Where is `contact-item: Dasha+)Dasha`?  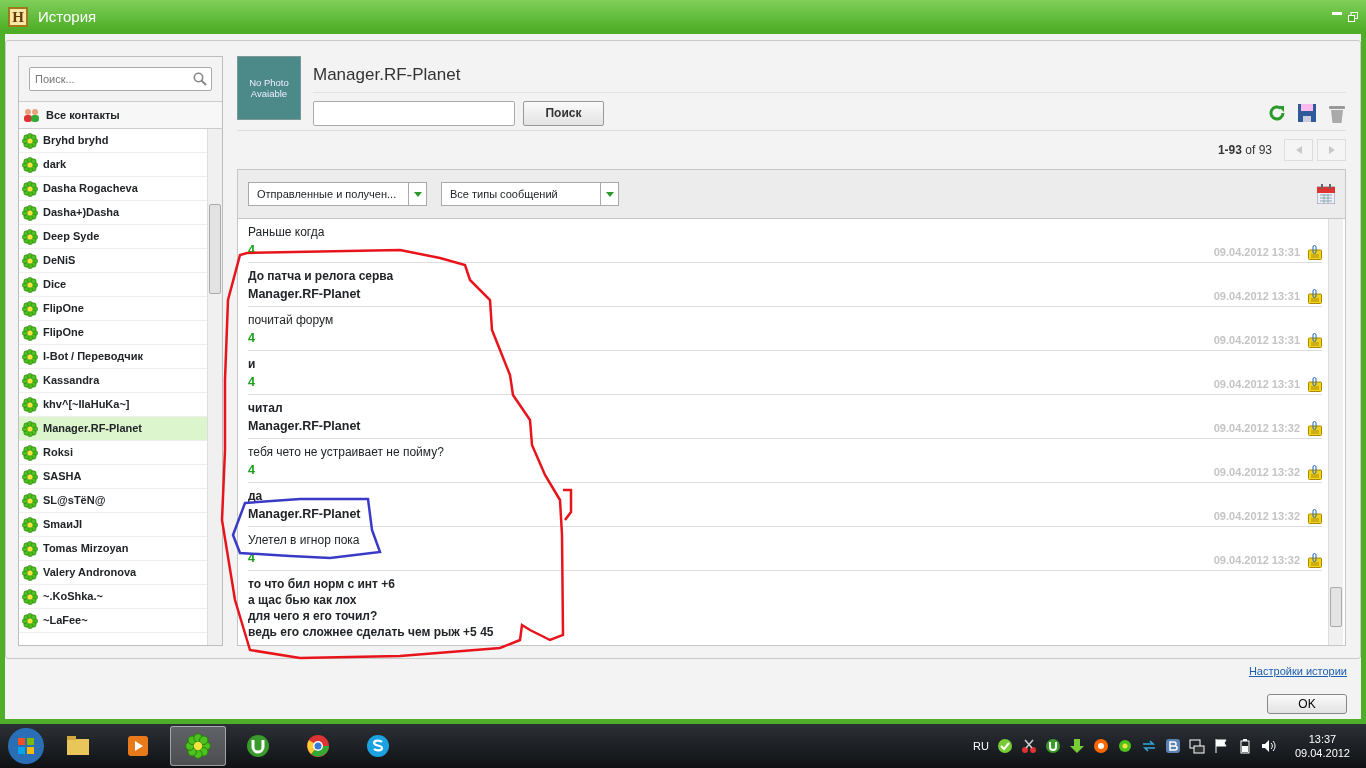 contact-item: Dasha+)Dasha is located at coordinates (113, 213).